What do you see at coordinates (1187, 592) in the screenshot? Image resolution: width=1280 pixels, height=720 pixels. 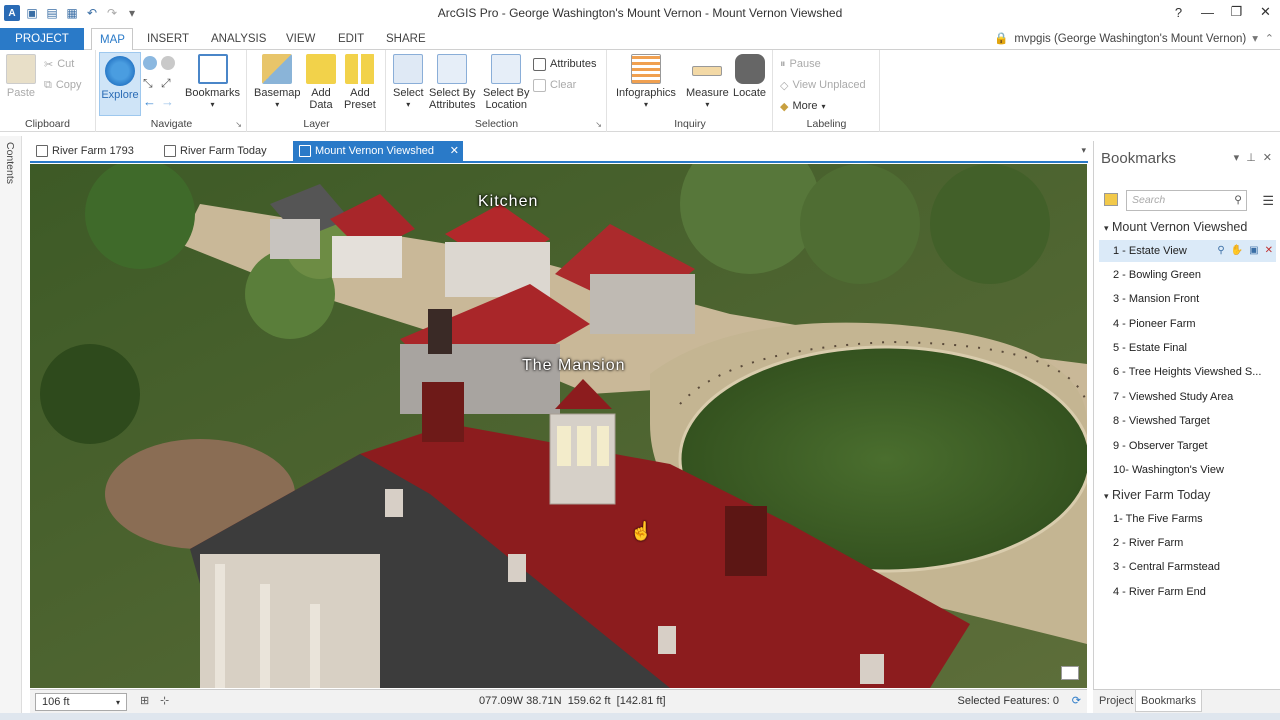 I see `bookmark-item: 4 - River Farm End` at bounding box center [1187, 592].